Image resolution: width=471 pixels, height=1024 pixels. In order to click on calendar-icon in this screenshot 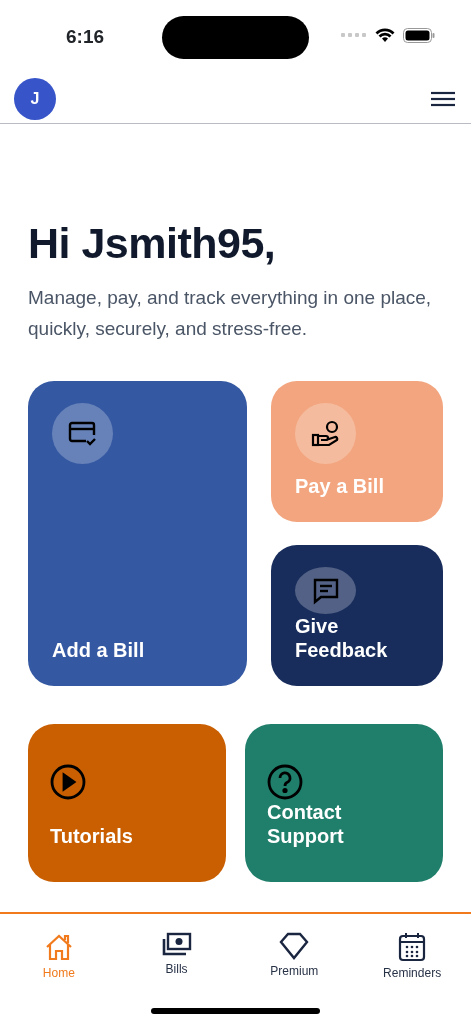, I will do `click(412, 947)`.